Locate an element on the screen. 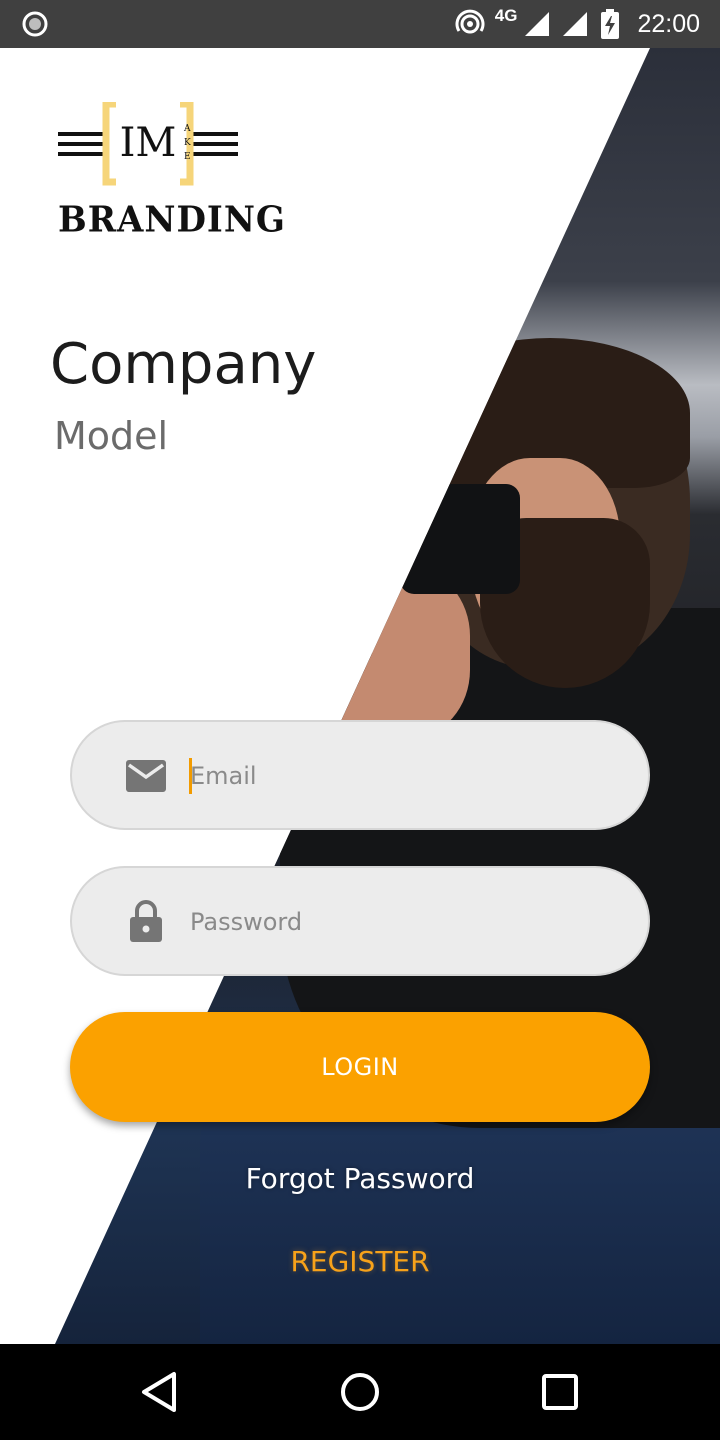  register-link: REGISTER is located at coordinates (360, 1261).